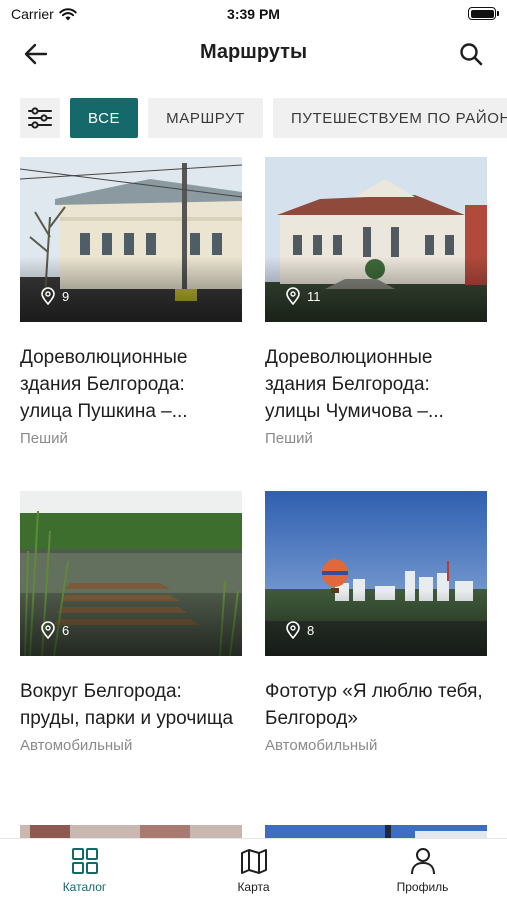 This screenshot has height=900, width=507. Describe the element at coordinates (422, 887) in the screenshot. I see `tab-profile-label: Профиль` at that location.